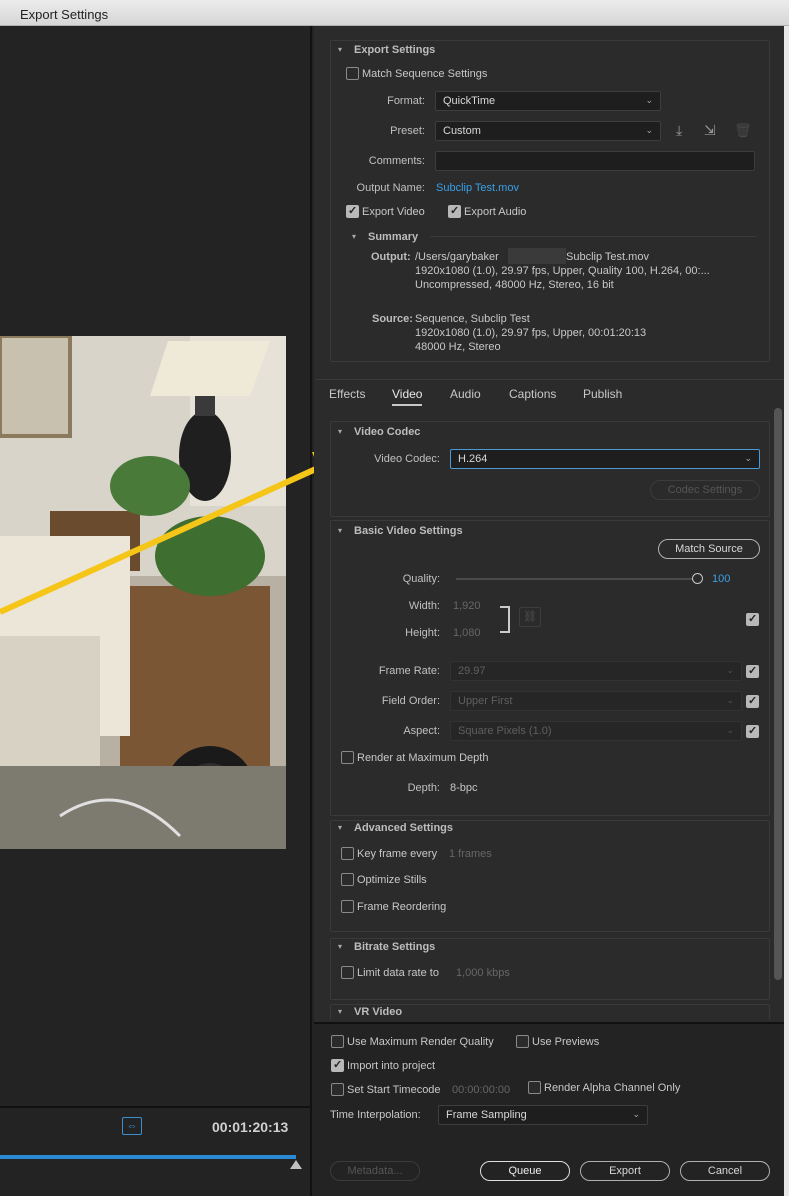 The image size is (789, 1196). What do you see at coordinates (602, 394) in the screenshot?
I see `tab-publish: Publish` at bounding box center [602, 394].